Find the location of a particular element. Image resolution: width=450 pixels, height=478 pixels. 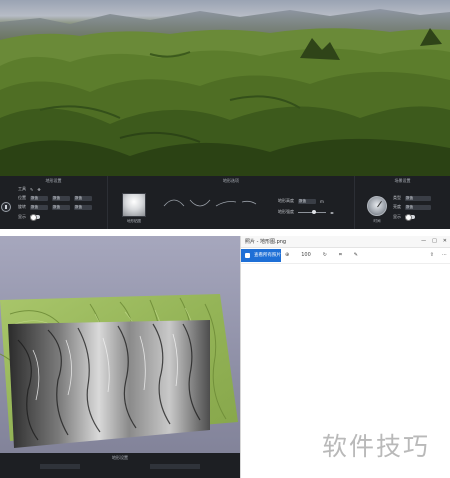

brightness-label: 亮度 is located at coordinates (397, 206).